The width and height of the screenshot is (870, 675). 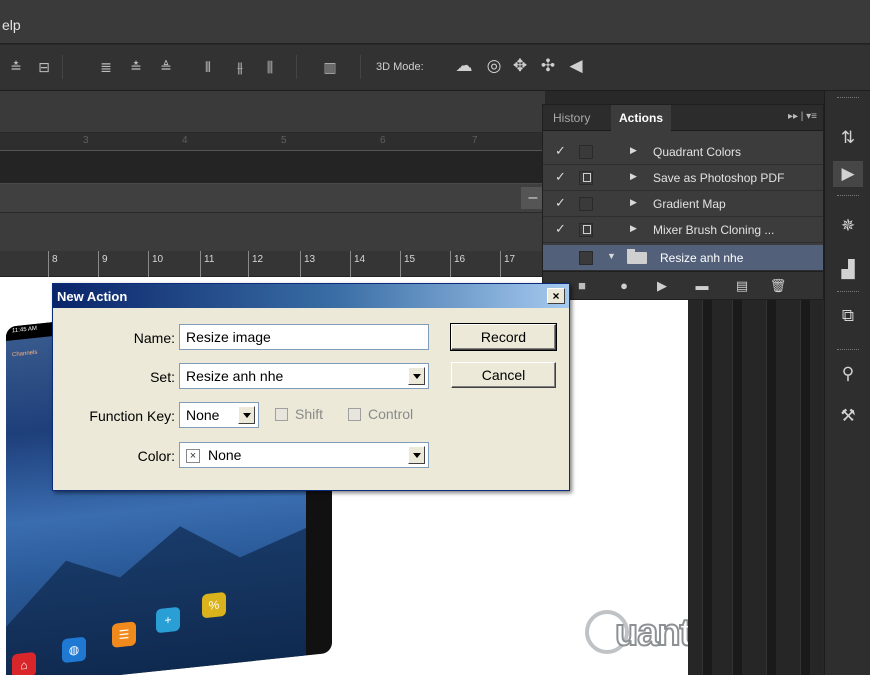 I want to click on panel-dock-strip, so click(x=755, y=487).